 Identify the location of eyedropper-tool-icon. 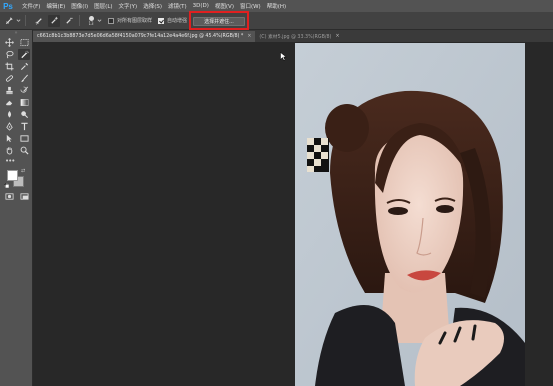
(24, 66).